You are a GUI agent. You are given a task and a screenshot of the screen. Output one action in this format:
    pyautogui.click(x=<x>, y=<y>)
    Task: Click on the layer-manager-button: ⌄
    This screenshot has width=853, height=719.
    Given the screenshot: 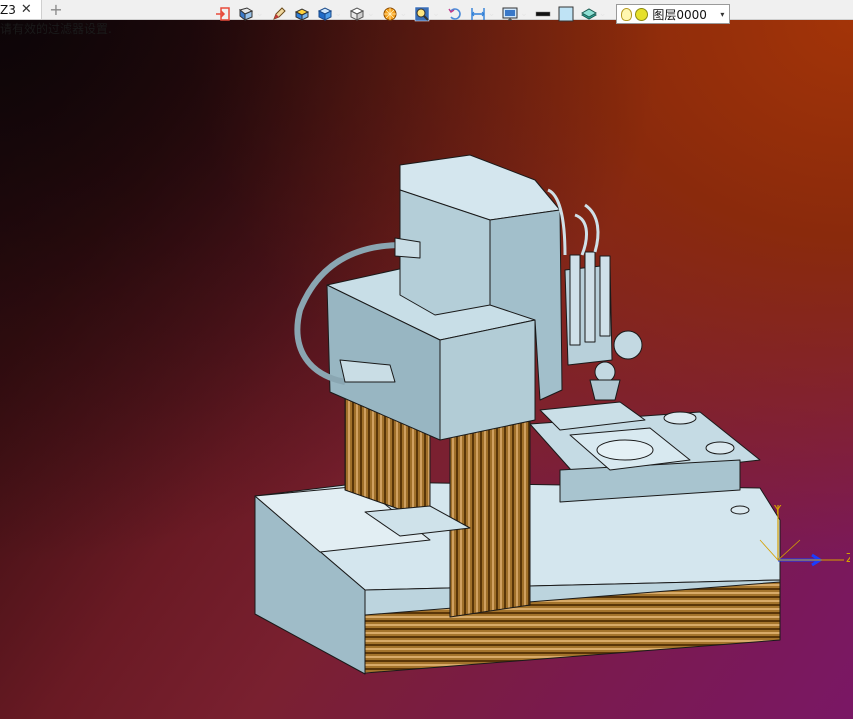 What is the action you would take?
    pyautogui.click(x=594, y=14)
    